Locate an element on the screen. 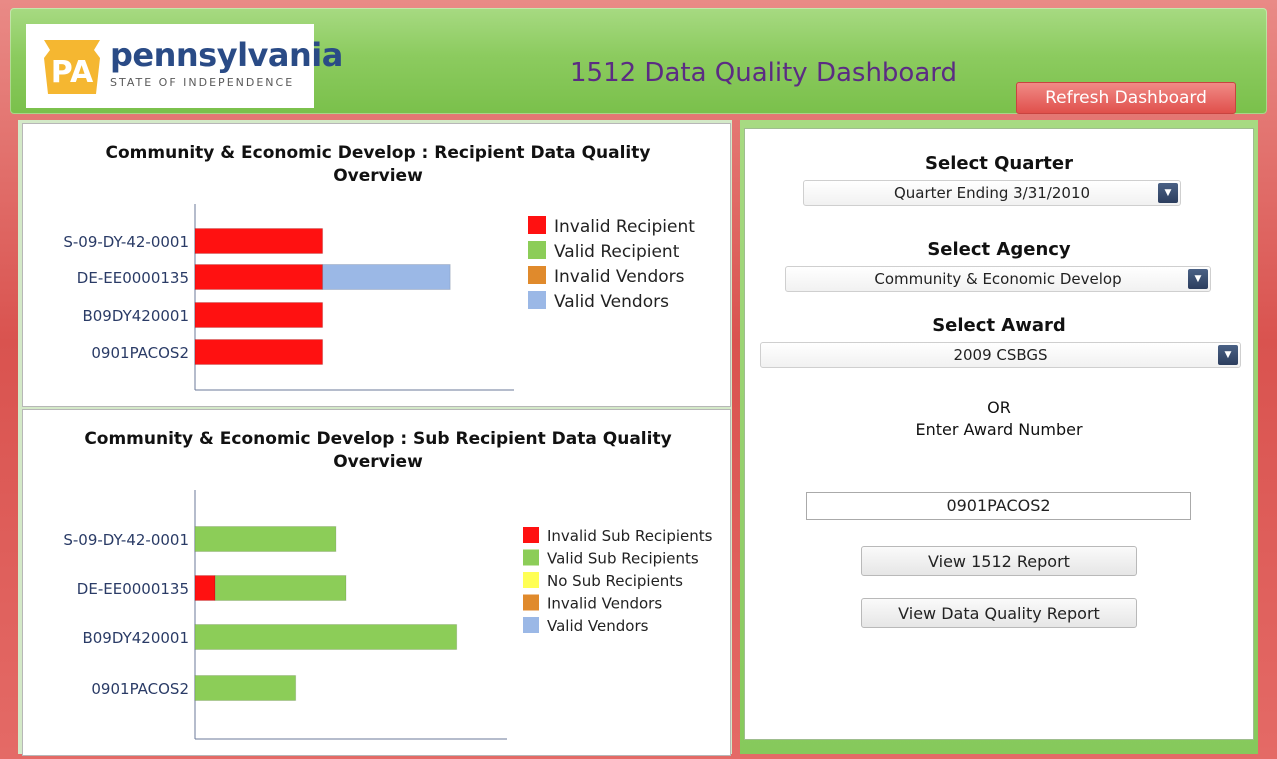 This screenshot has width=1277, height=759. pennsylvania-logo: PA pennsylvania STATE OF INDEPENDENCE is located at coordinates (184, 66).